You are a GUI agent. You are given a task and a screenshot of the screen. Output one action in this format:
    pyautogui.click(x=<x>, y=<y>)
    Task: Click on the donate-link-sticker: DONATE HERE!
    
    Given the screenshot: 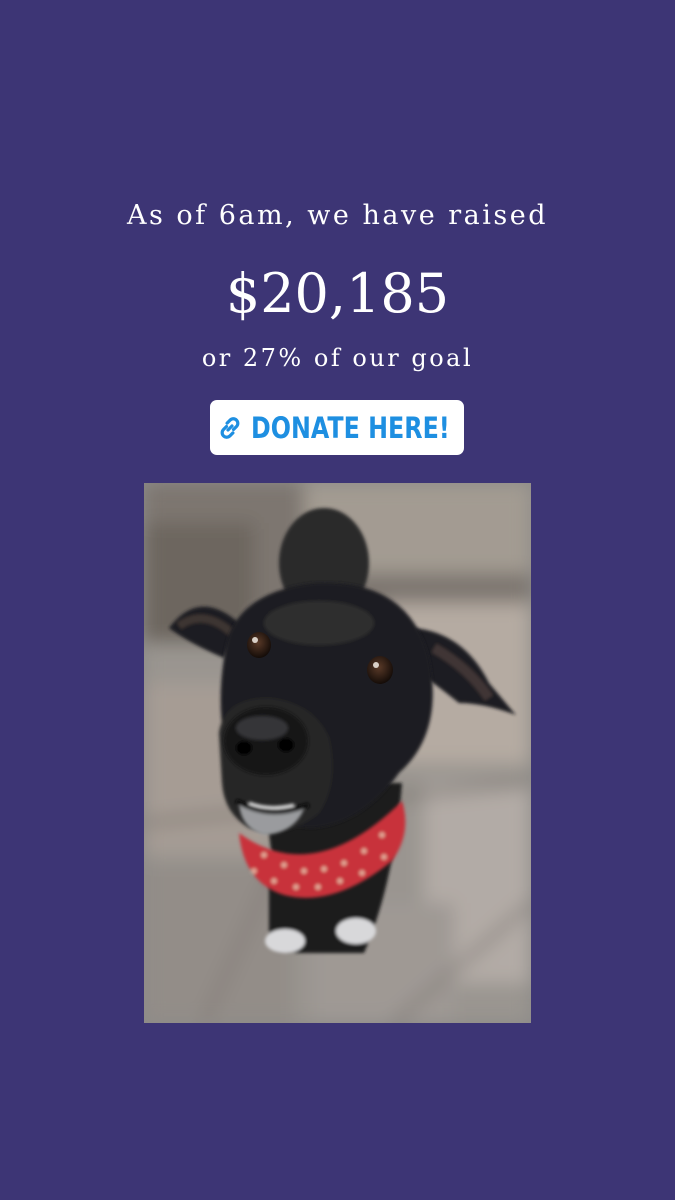 What is the action you would take?
    pyautogui.click(x=337, y=427)
    